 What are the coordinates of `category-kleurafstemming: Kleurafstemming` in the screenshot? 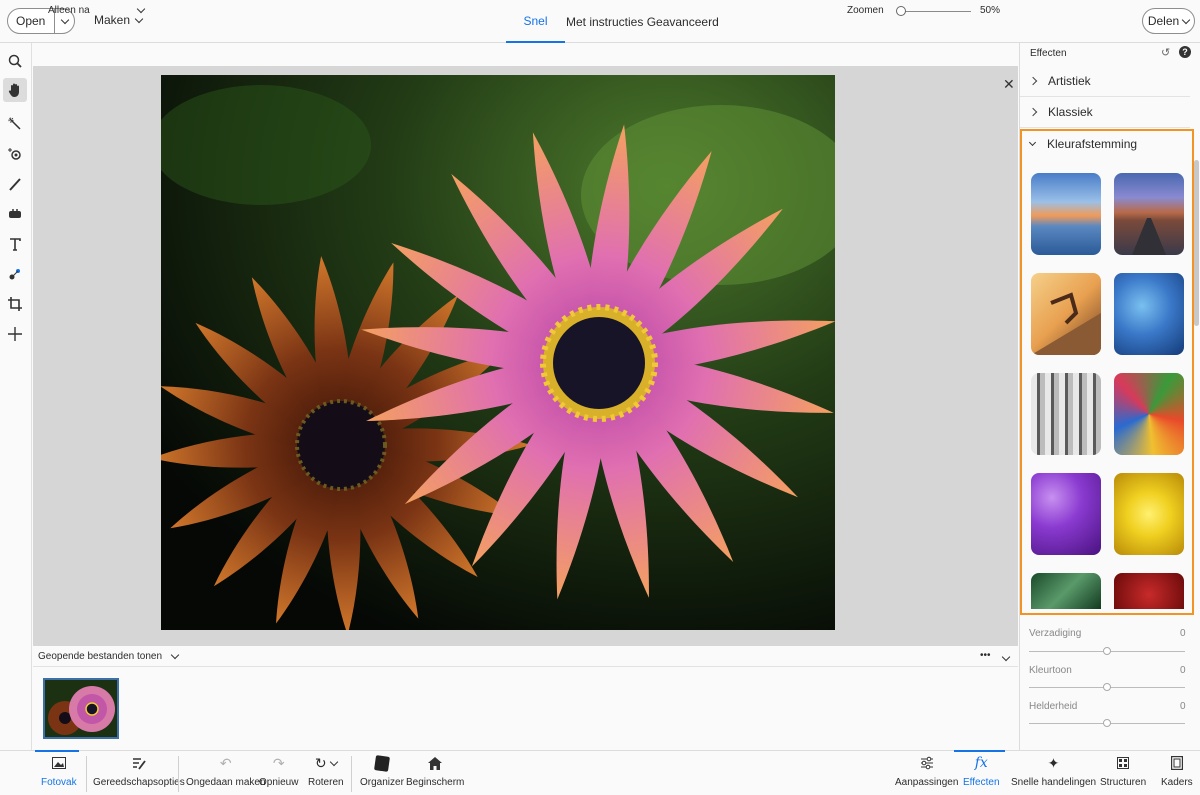 It's located at (1083, 144).